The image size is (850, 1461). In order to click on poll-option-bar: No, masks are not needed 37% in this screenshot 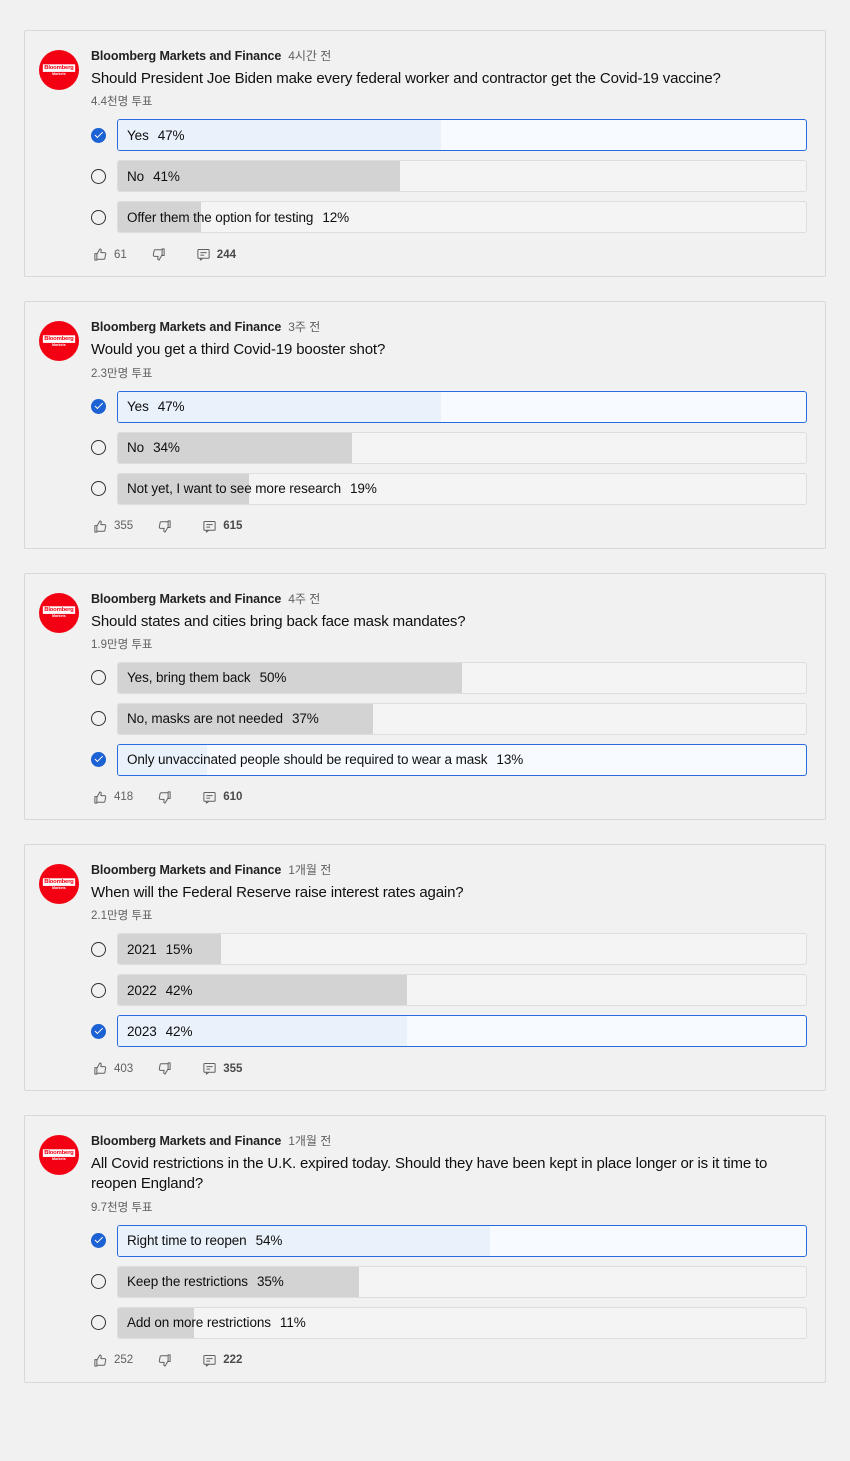, I will do `click(462, 718)`.